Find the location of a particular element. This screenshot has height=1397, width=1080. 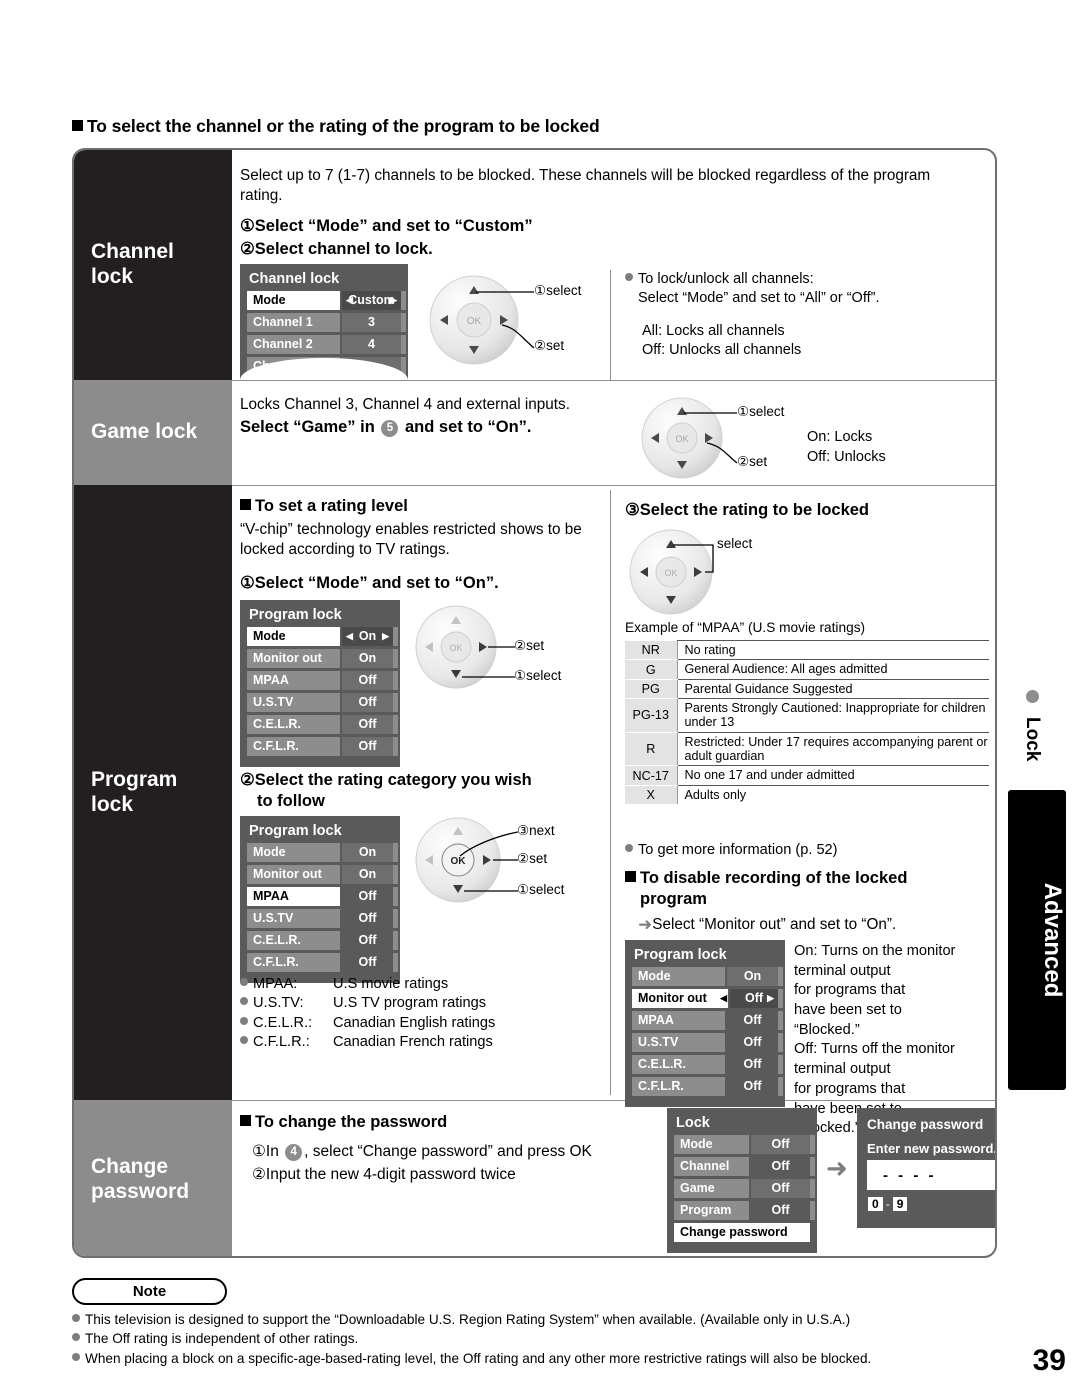

nav-pad-program-3: OK select is located at coordinates (705, 572).